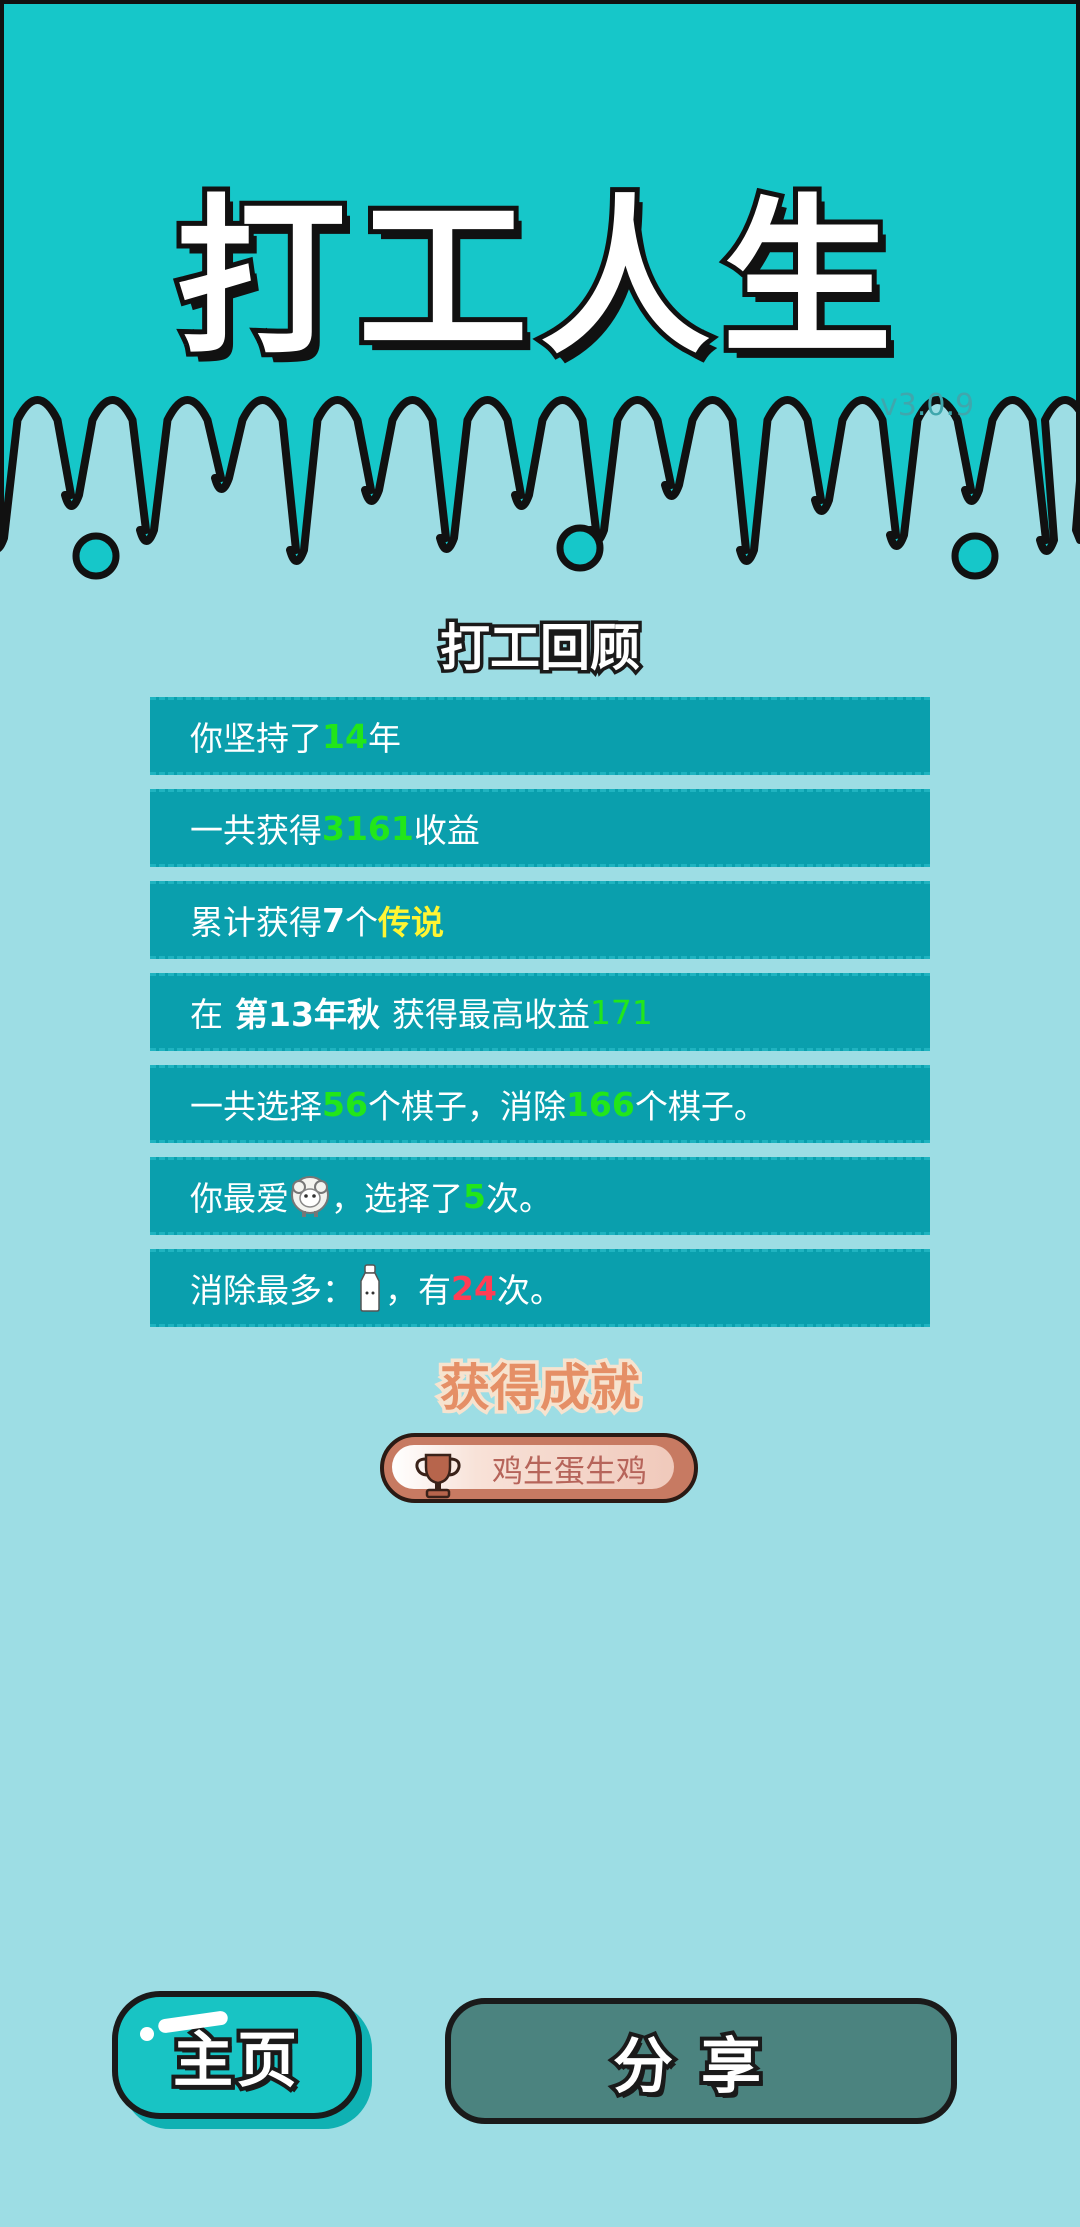 This screenshot has height=2227, width=1080. What do you see at coordinates (256, 1106) in the screenshot?
I see `row-text: 一共选择` at bounding box center [256, 1106].